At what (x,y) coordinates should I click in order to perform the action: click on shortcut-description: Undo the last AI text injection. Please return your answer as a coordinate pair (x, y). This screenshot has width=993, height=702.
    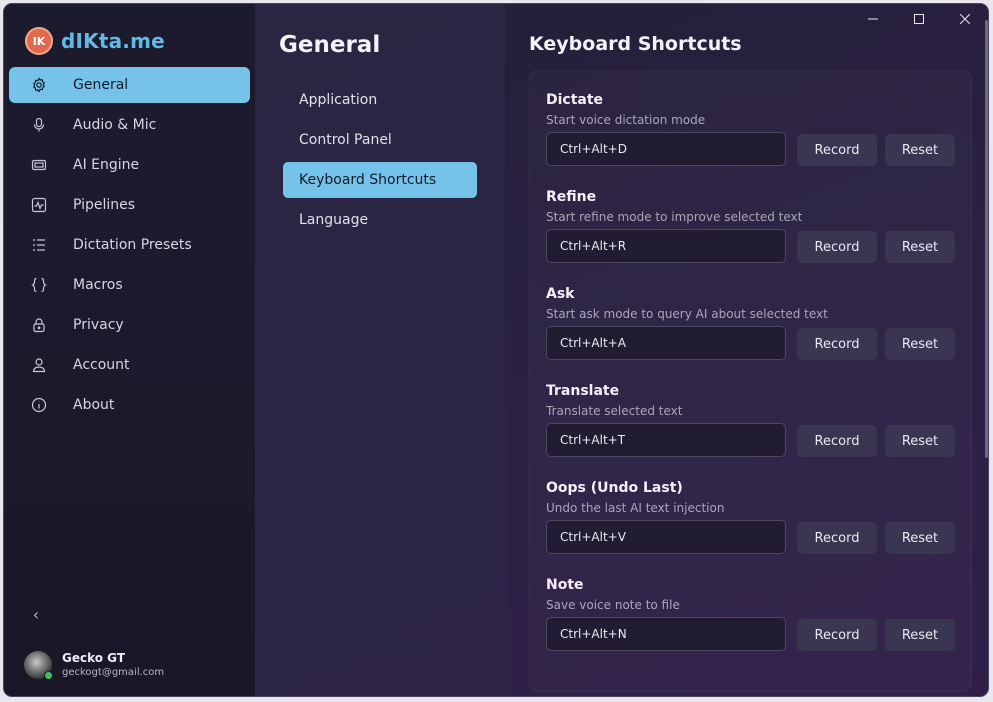
    Looking at the image, I should click on (635, 508).